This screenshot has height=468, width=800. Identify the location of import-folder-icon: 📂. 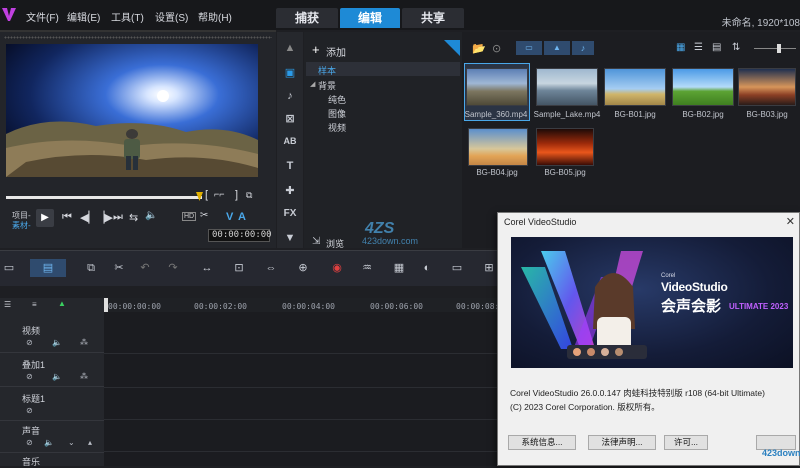
(479, 48).